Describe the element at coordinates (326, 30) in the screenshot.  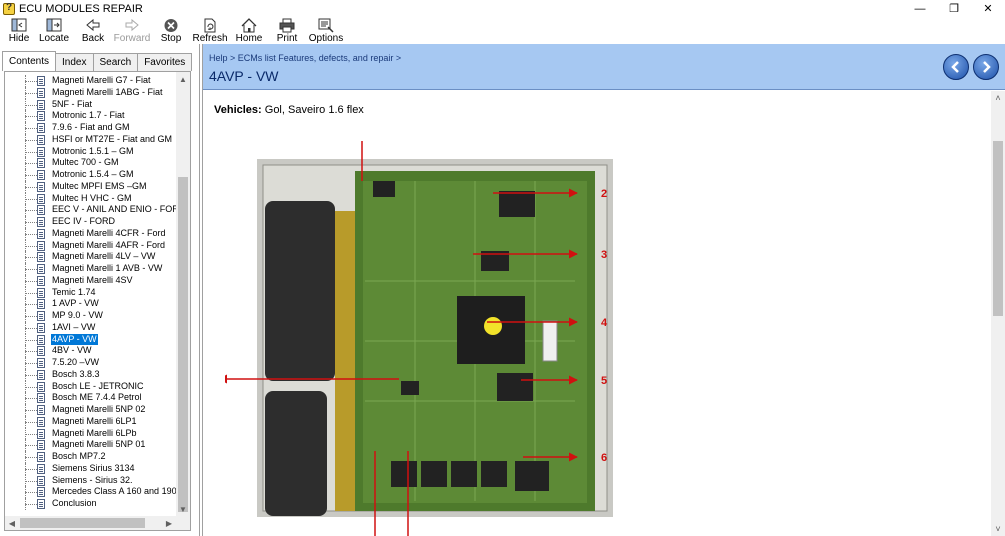
I see `options-button: Options` at that location.